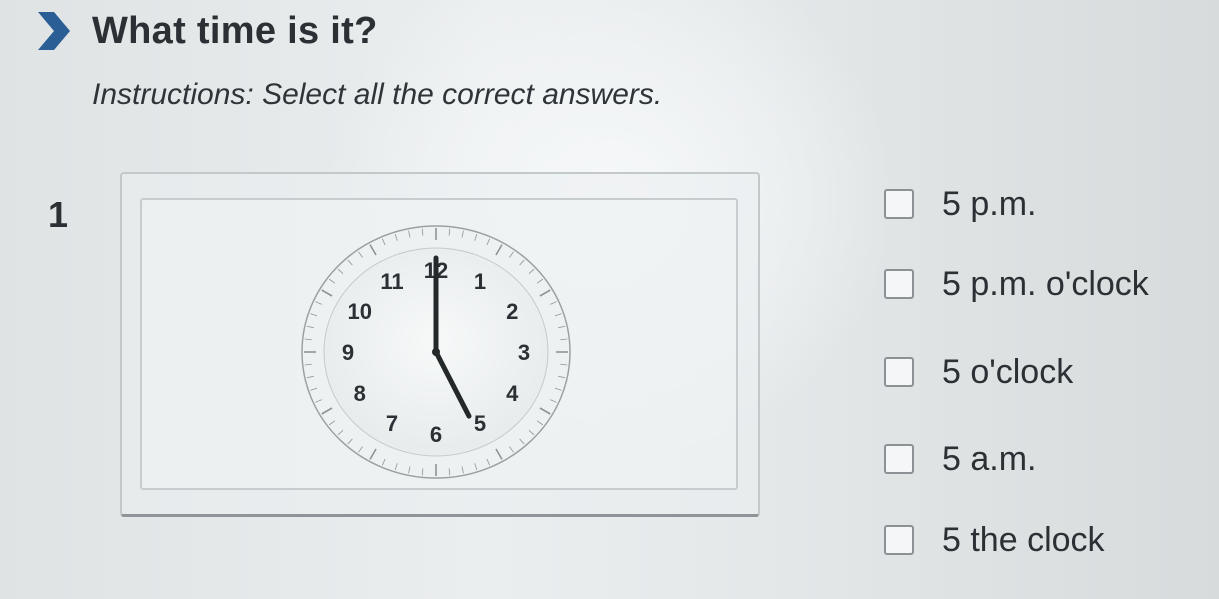 This screenshot has width=1219, height=599. Describe the element at coordinates (989, 203) in the screenshot. I see `option-label: 5 p.m.` at that location.